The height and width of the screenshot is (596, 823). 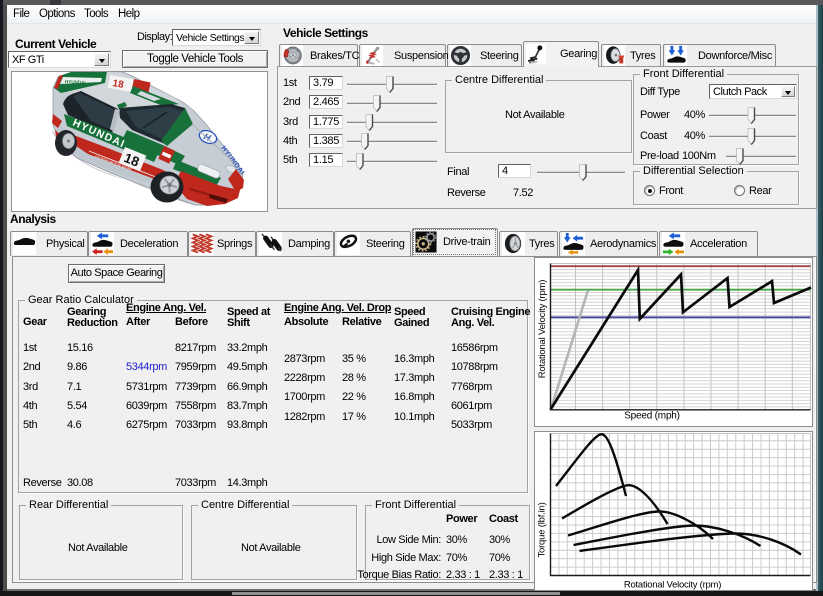 What do you see at coordinates (542, 529) in the screenshot?
I see `svg-text: Torque (lbf.in)` at bounding box center [542, 529].